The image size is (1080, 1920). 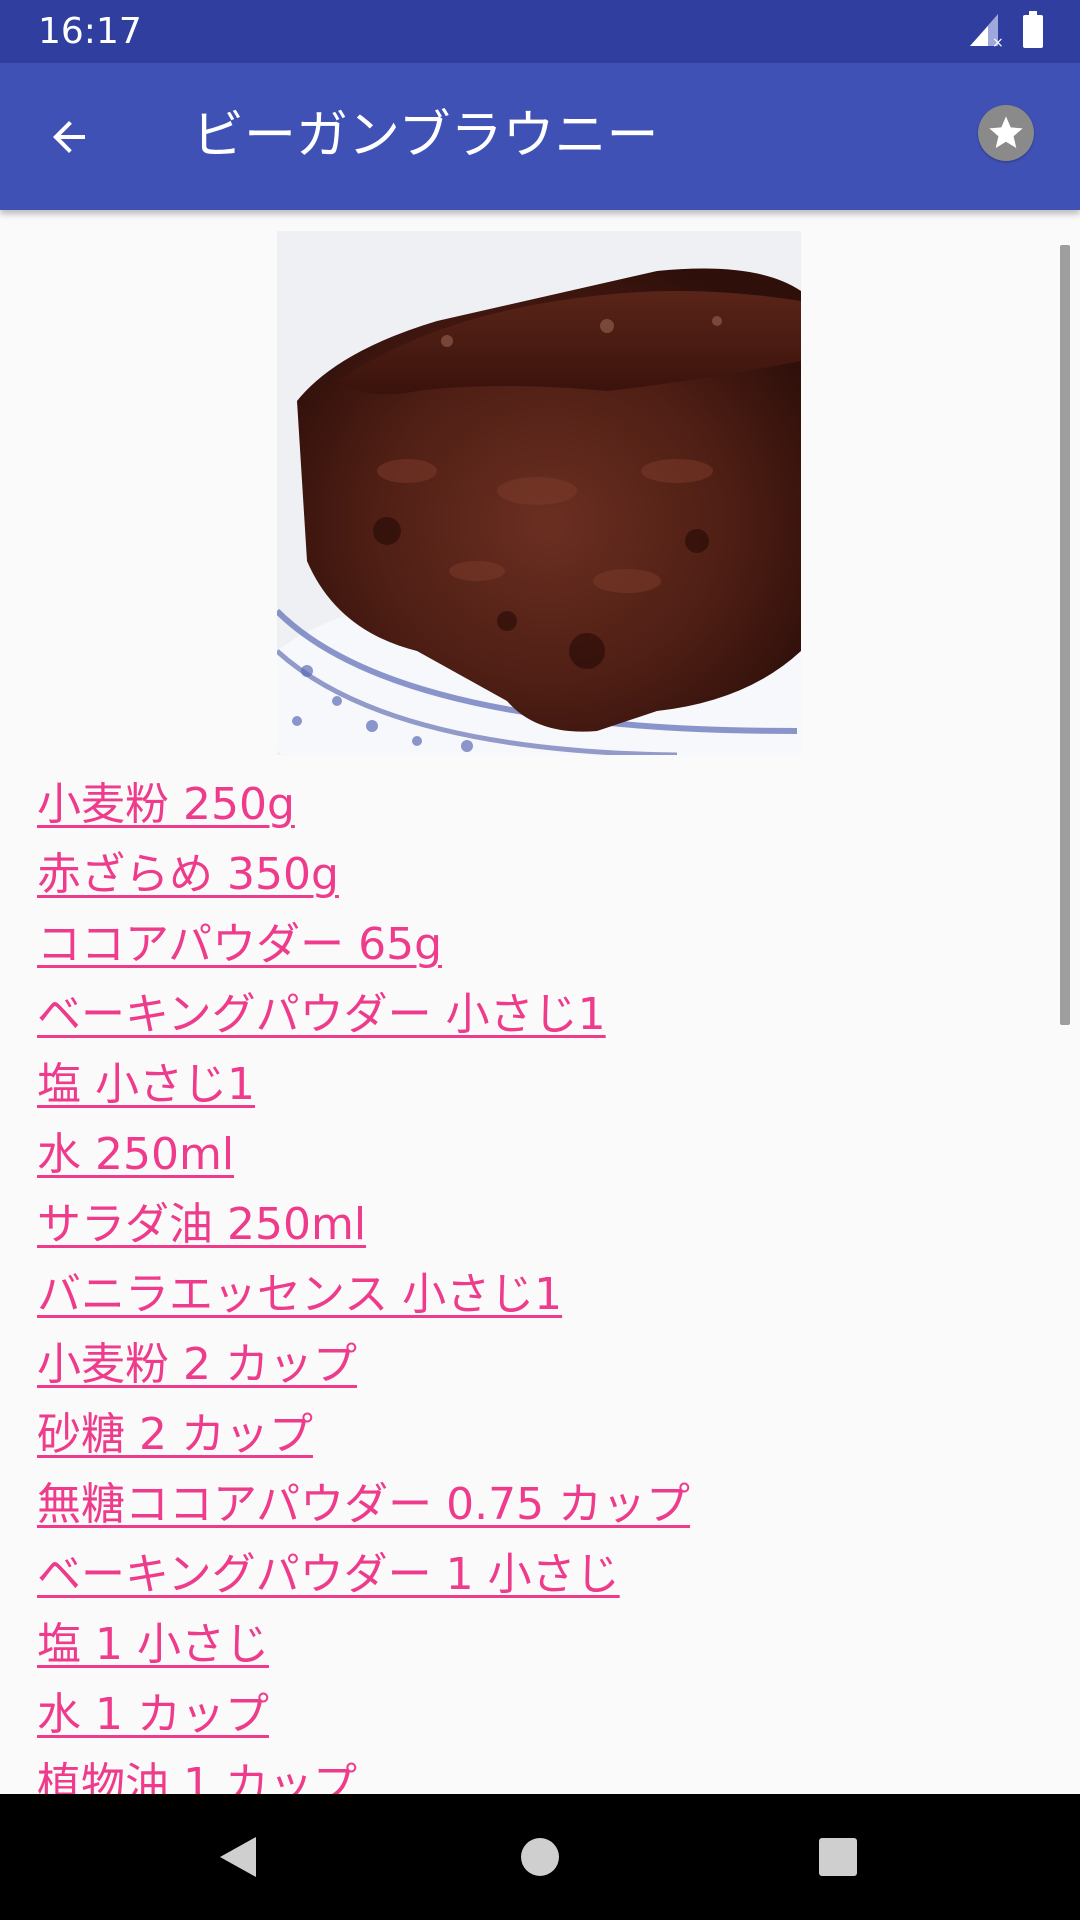 I want to click on status-icons: ×, so click(x=1006, y=32).